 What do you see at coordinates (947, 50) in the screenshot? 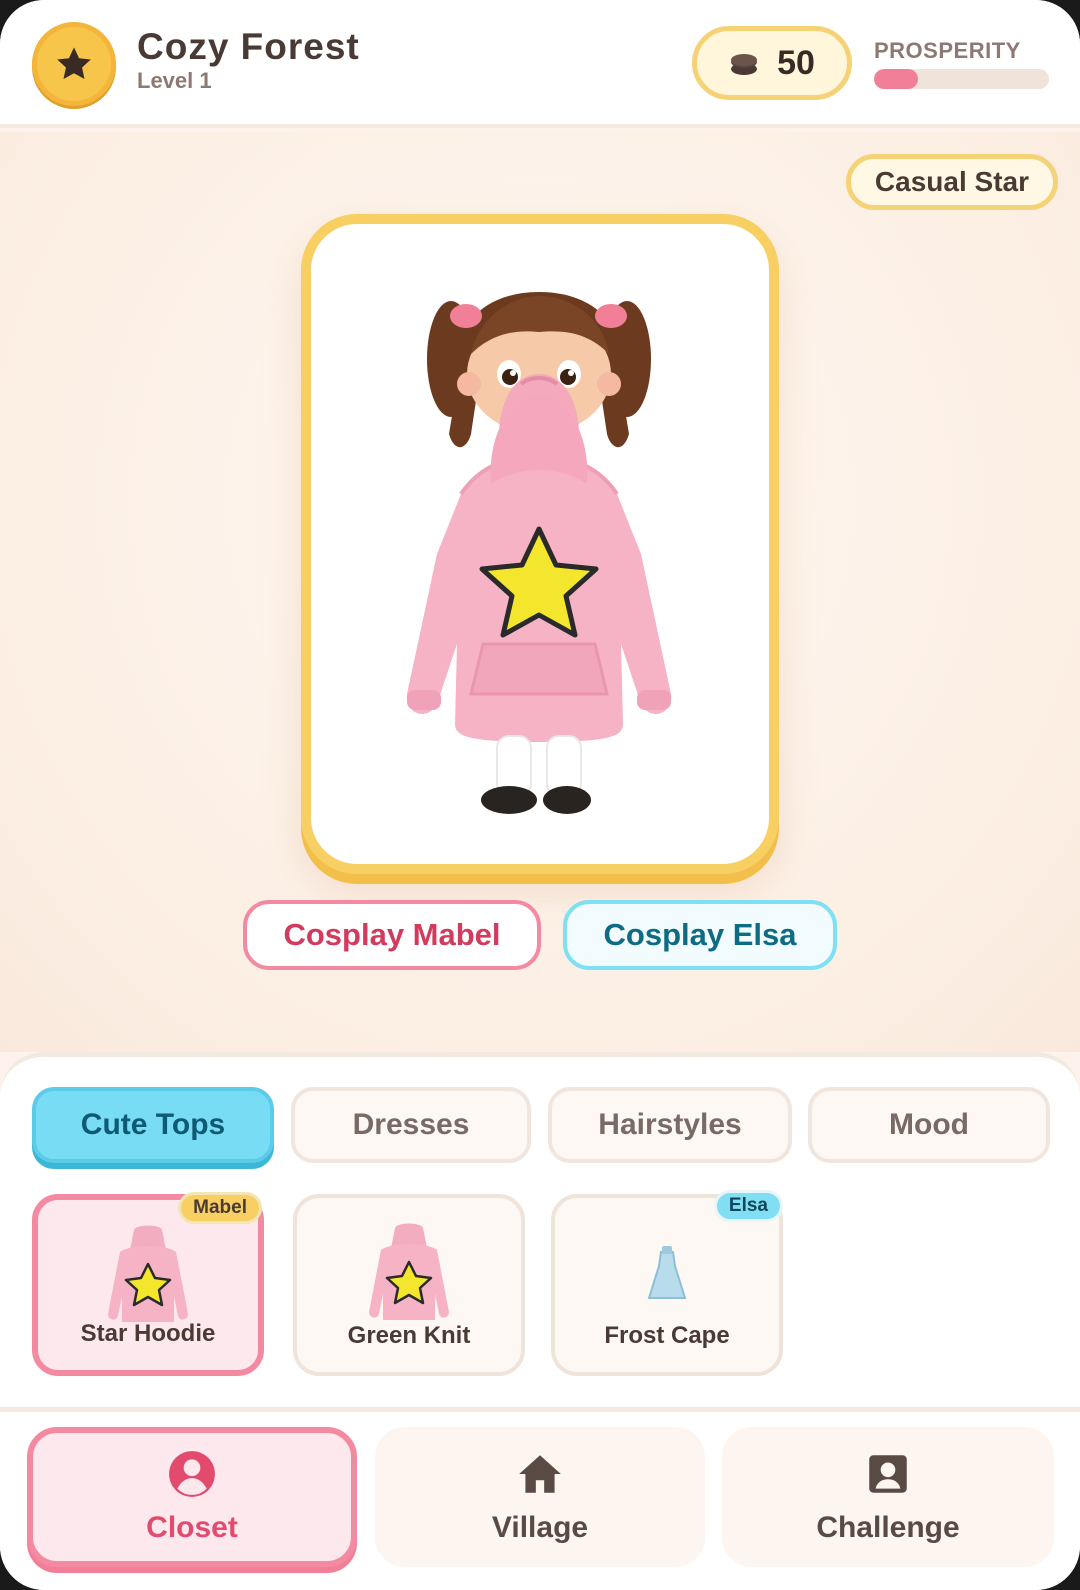
I see `prosperity-label: PROSPERITY` at bounding box center [947, 50].